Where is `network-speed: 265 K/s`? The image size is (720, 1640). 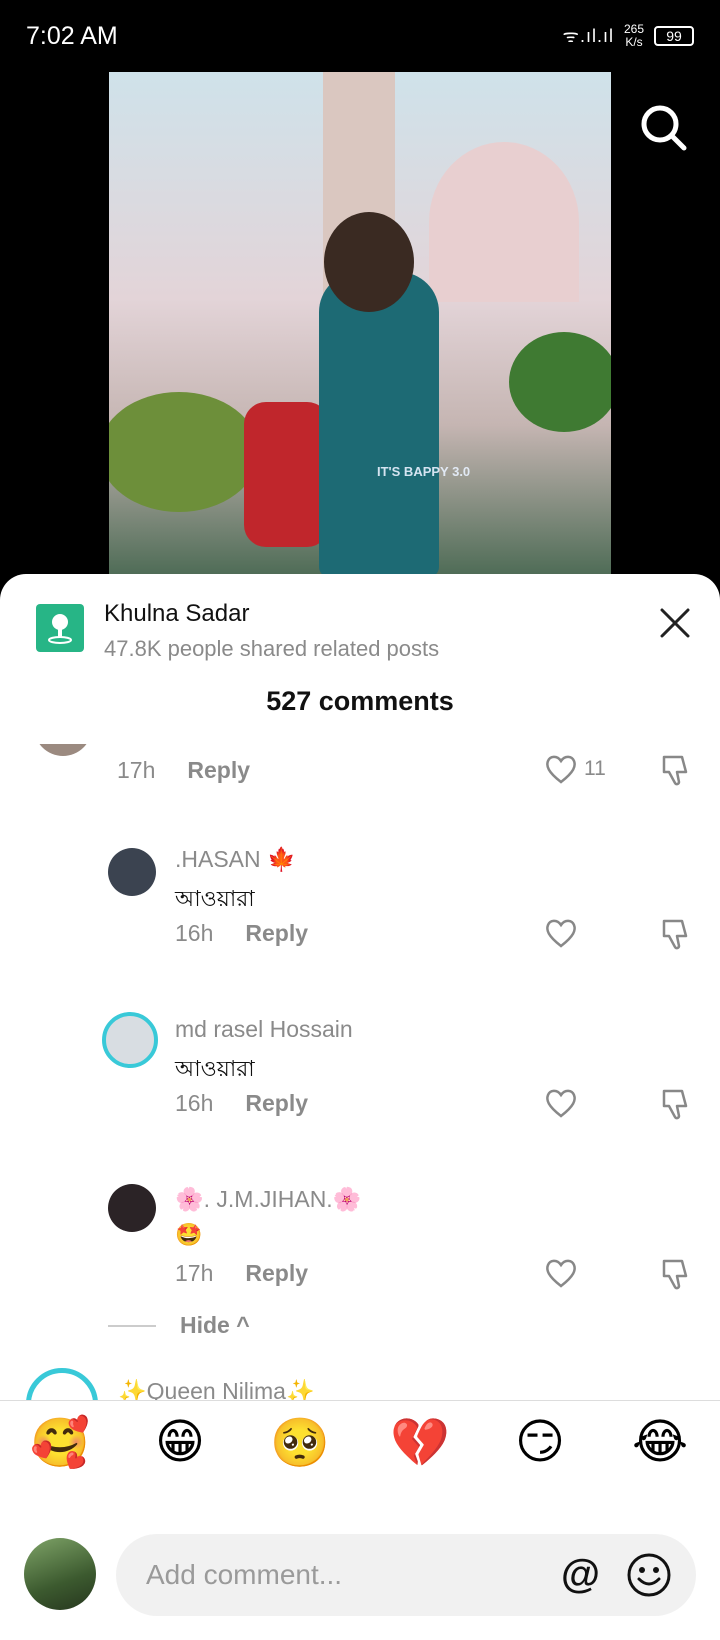 network-speed: 265 K/s is located at coordinates (634, 36).